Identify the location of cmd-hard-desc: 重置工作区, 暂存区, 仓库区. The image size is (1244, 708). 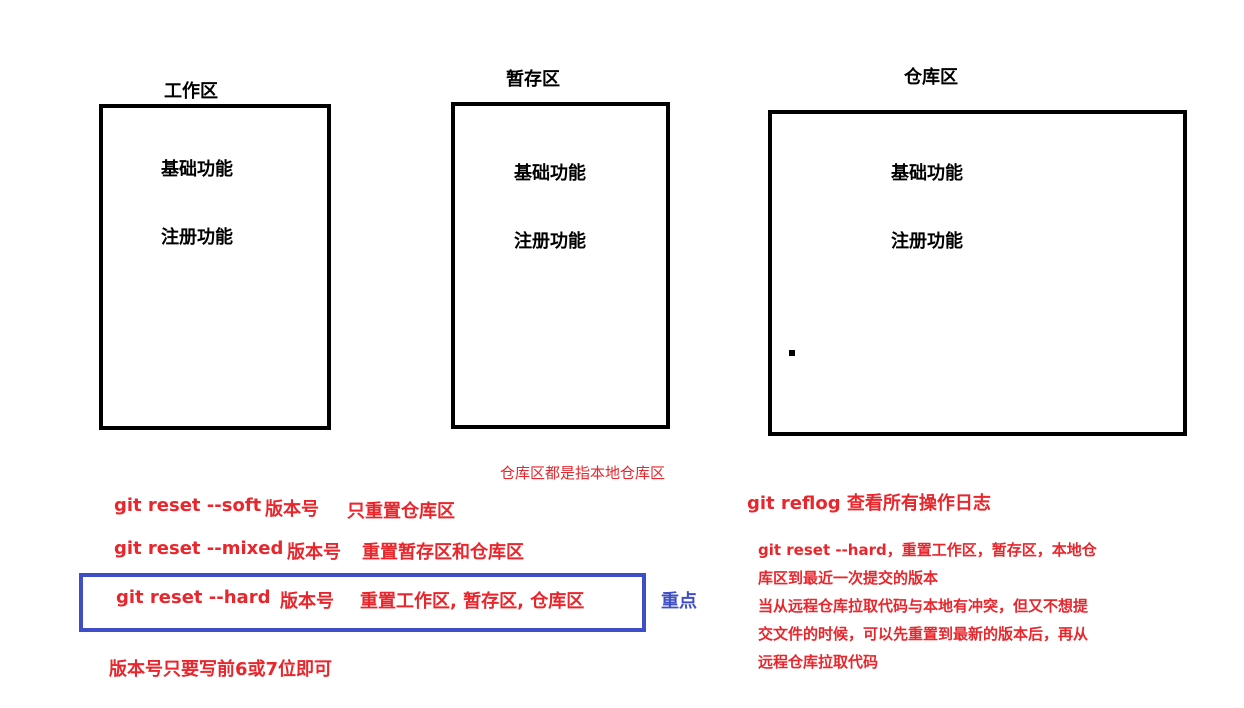
(472, 601).